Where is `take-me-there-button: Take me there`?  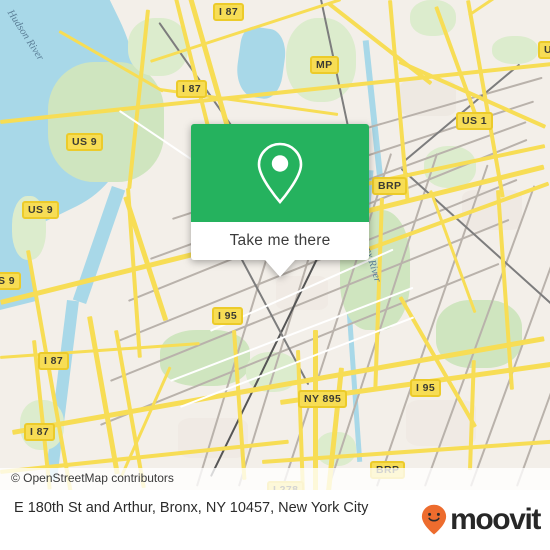 take-me-there-button: Take me there is located at coordinates (280, 241).